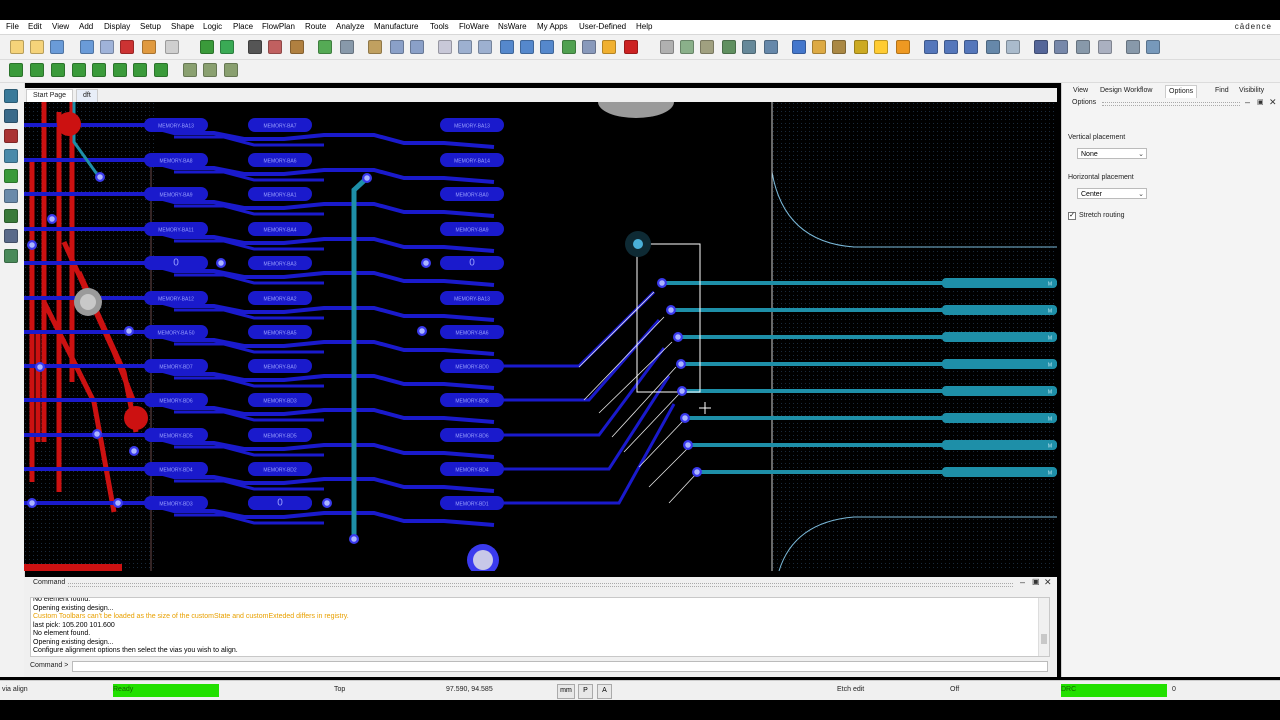  What do you see at coordinates (638, 244) in the screenshot?
I see `via` at bounding box center [638, 244].